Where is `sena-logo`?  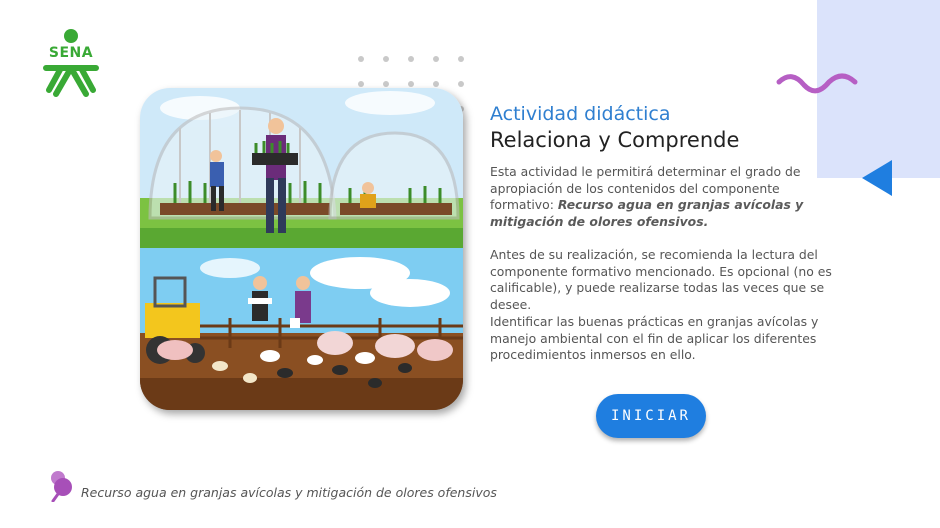
sena-logo is located at coordinates (71, 63).